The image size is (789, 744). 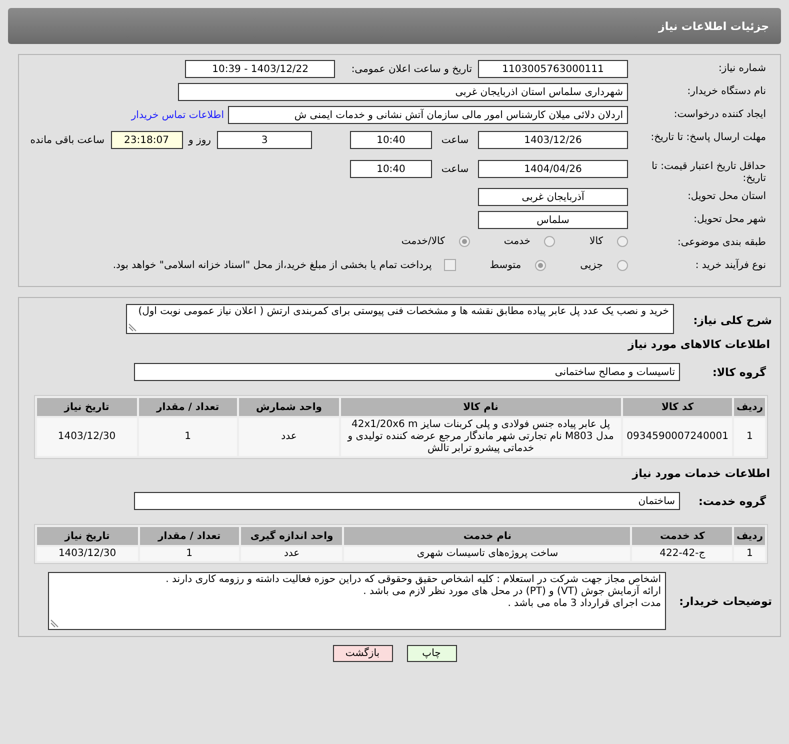 What do you see at coordinates (411, 69) in the screenshot?
I see `field-label: تاریخ و ساعت اعلان عمومی:` at bounding box center [411, 69].